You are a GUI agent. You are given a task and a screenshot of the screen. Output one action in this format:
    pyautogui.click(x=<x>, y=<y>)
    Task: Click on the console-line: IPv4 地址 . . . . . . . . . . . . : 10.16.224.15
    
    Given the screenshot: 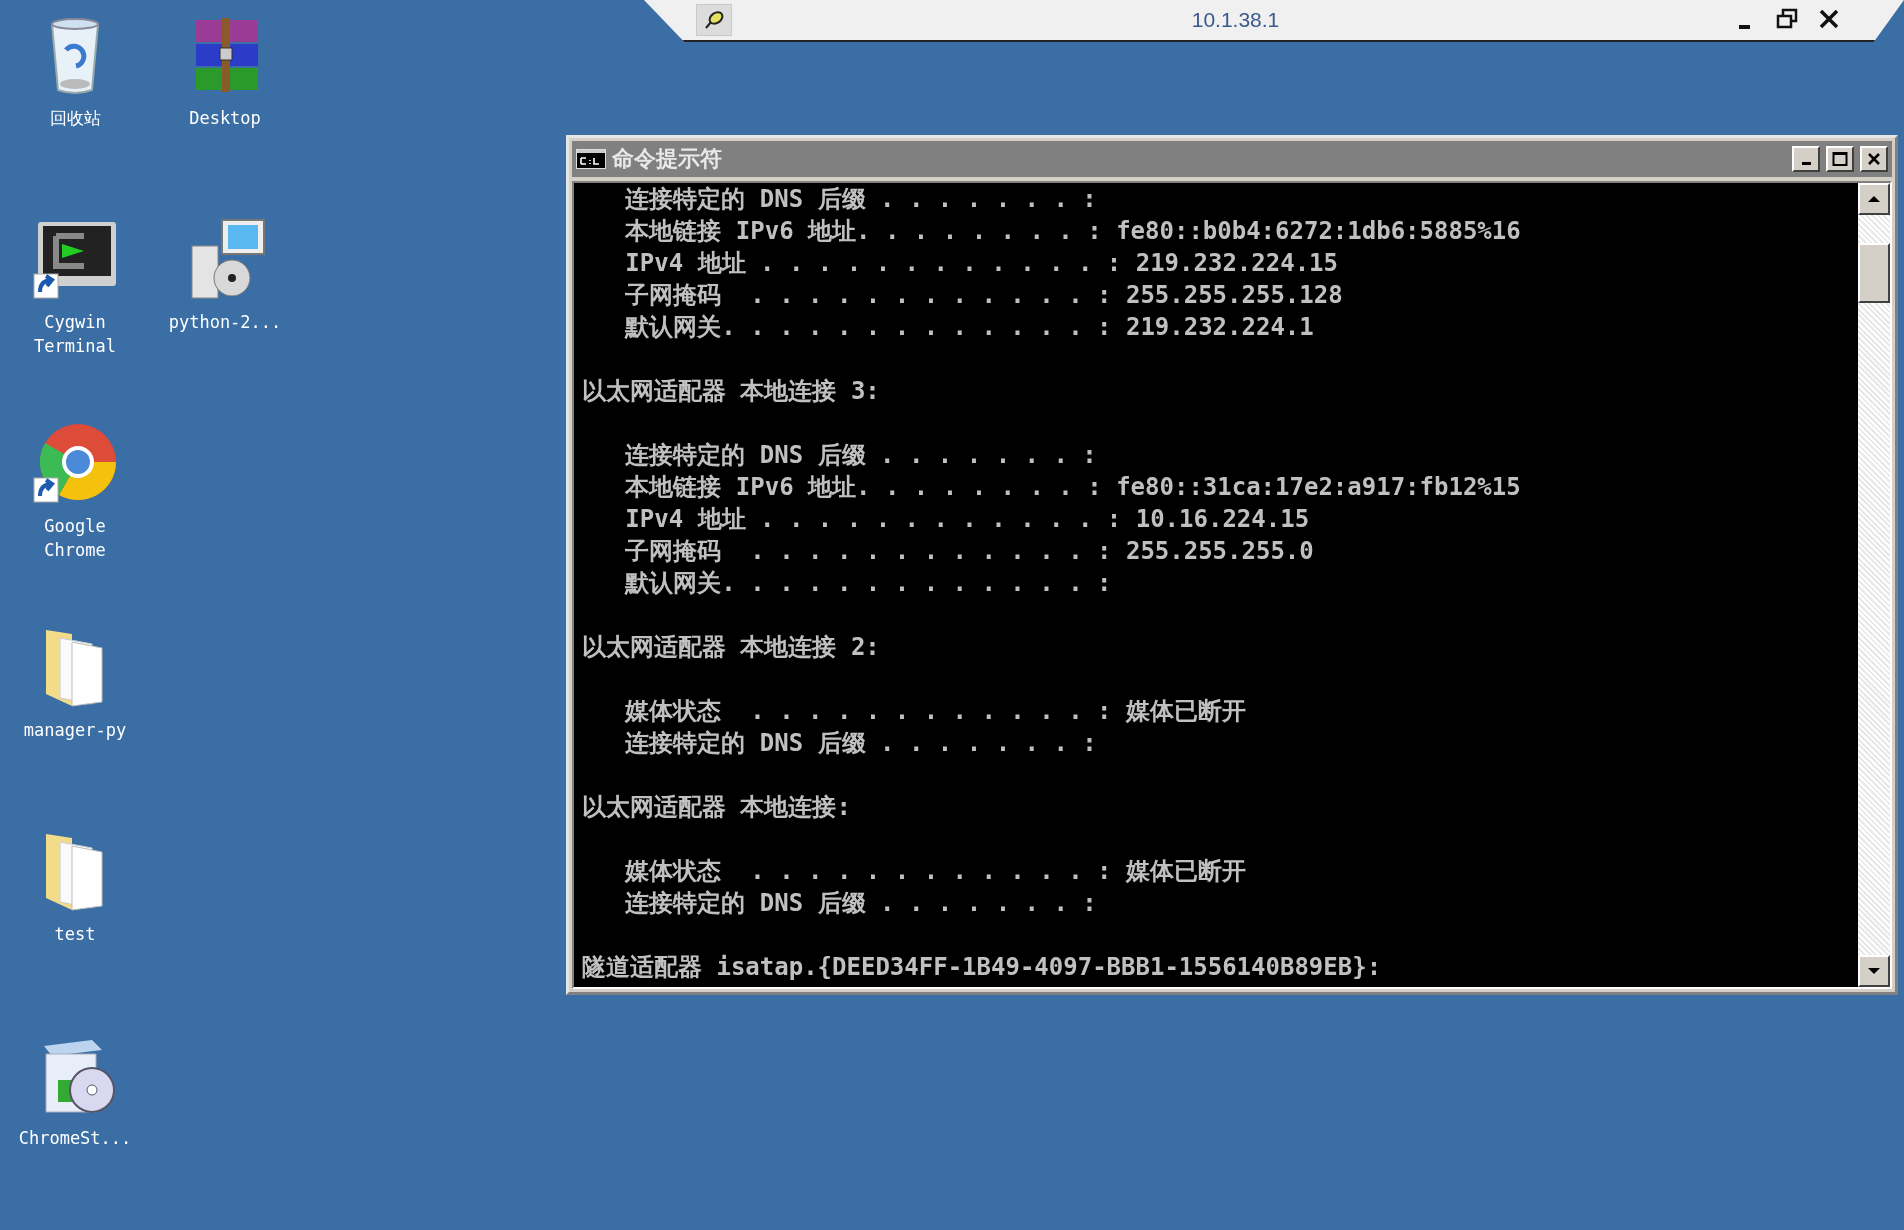 What is the action you would take?
    pyautogui.click(x=967, y=519)
    